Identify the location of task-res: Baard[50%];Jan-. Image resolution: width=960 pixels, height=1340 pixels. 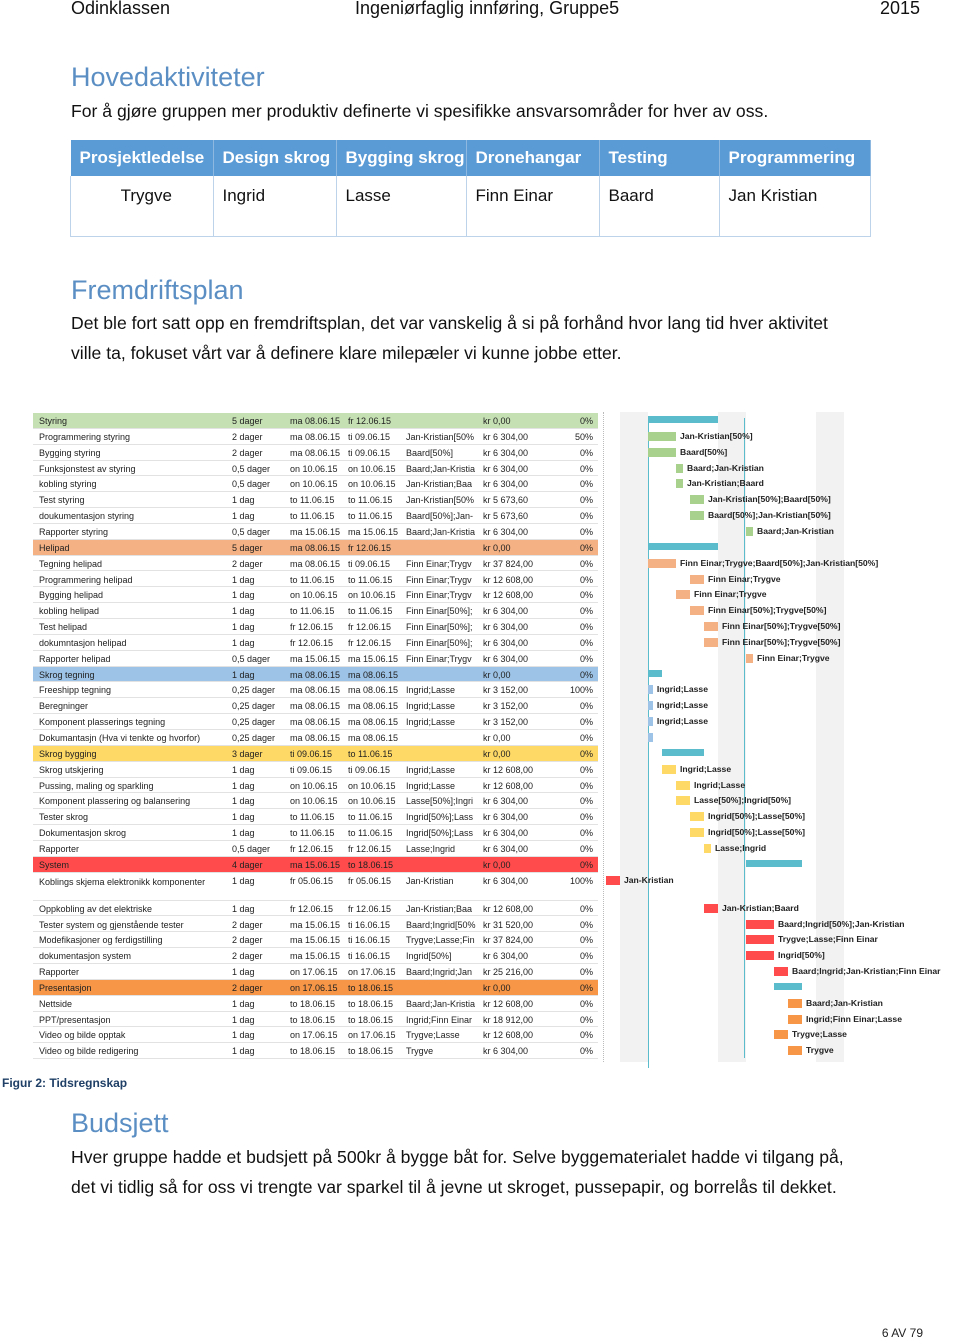
(440, 516).